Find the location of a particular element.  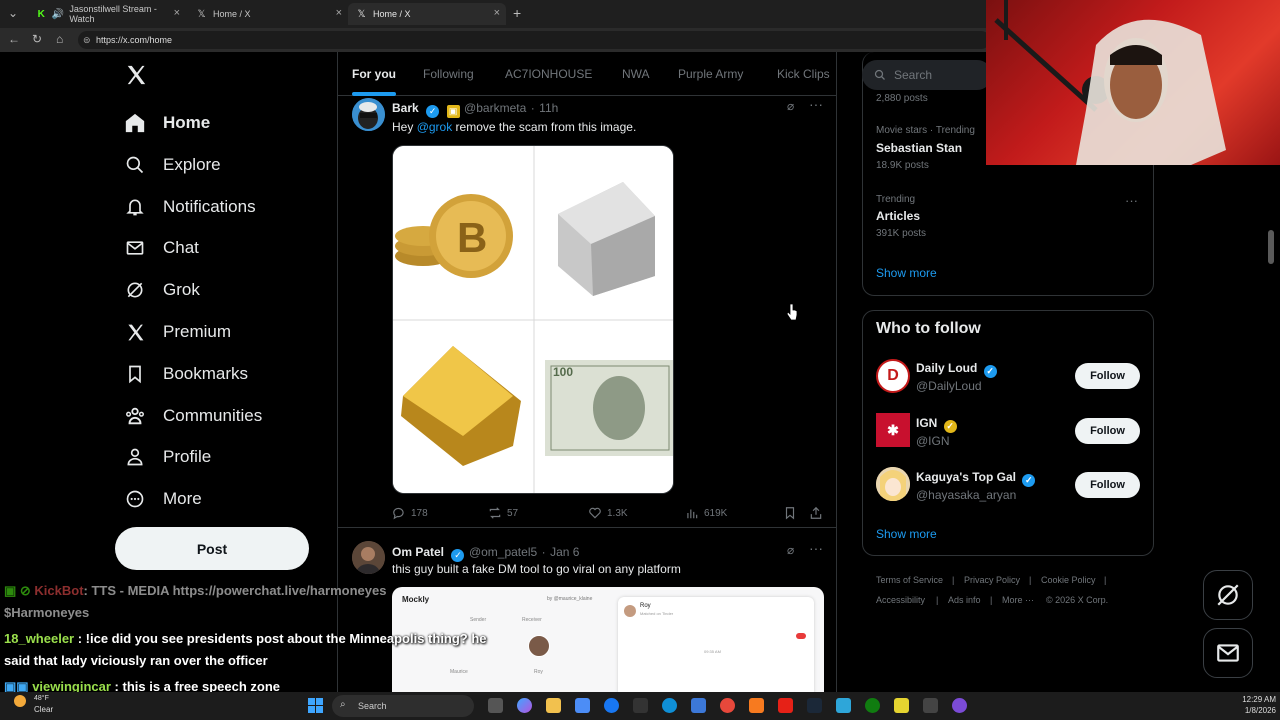

verified-badge-icon: ✓ is located at coordinates (458, 555).